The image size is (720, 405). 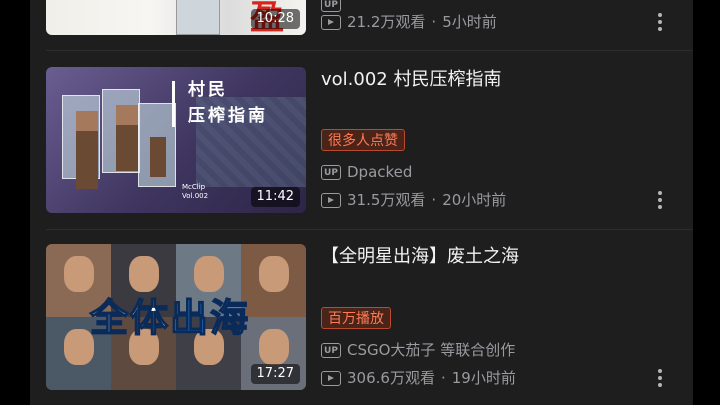 What do you see at coordinates (386, 22) in the screenshot?
I see `view-count: 21.2万观看` at bounding box center [386, 22].